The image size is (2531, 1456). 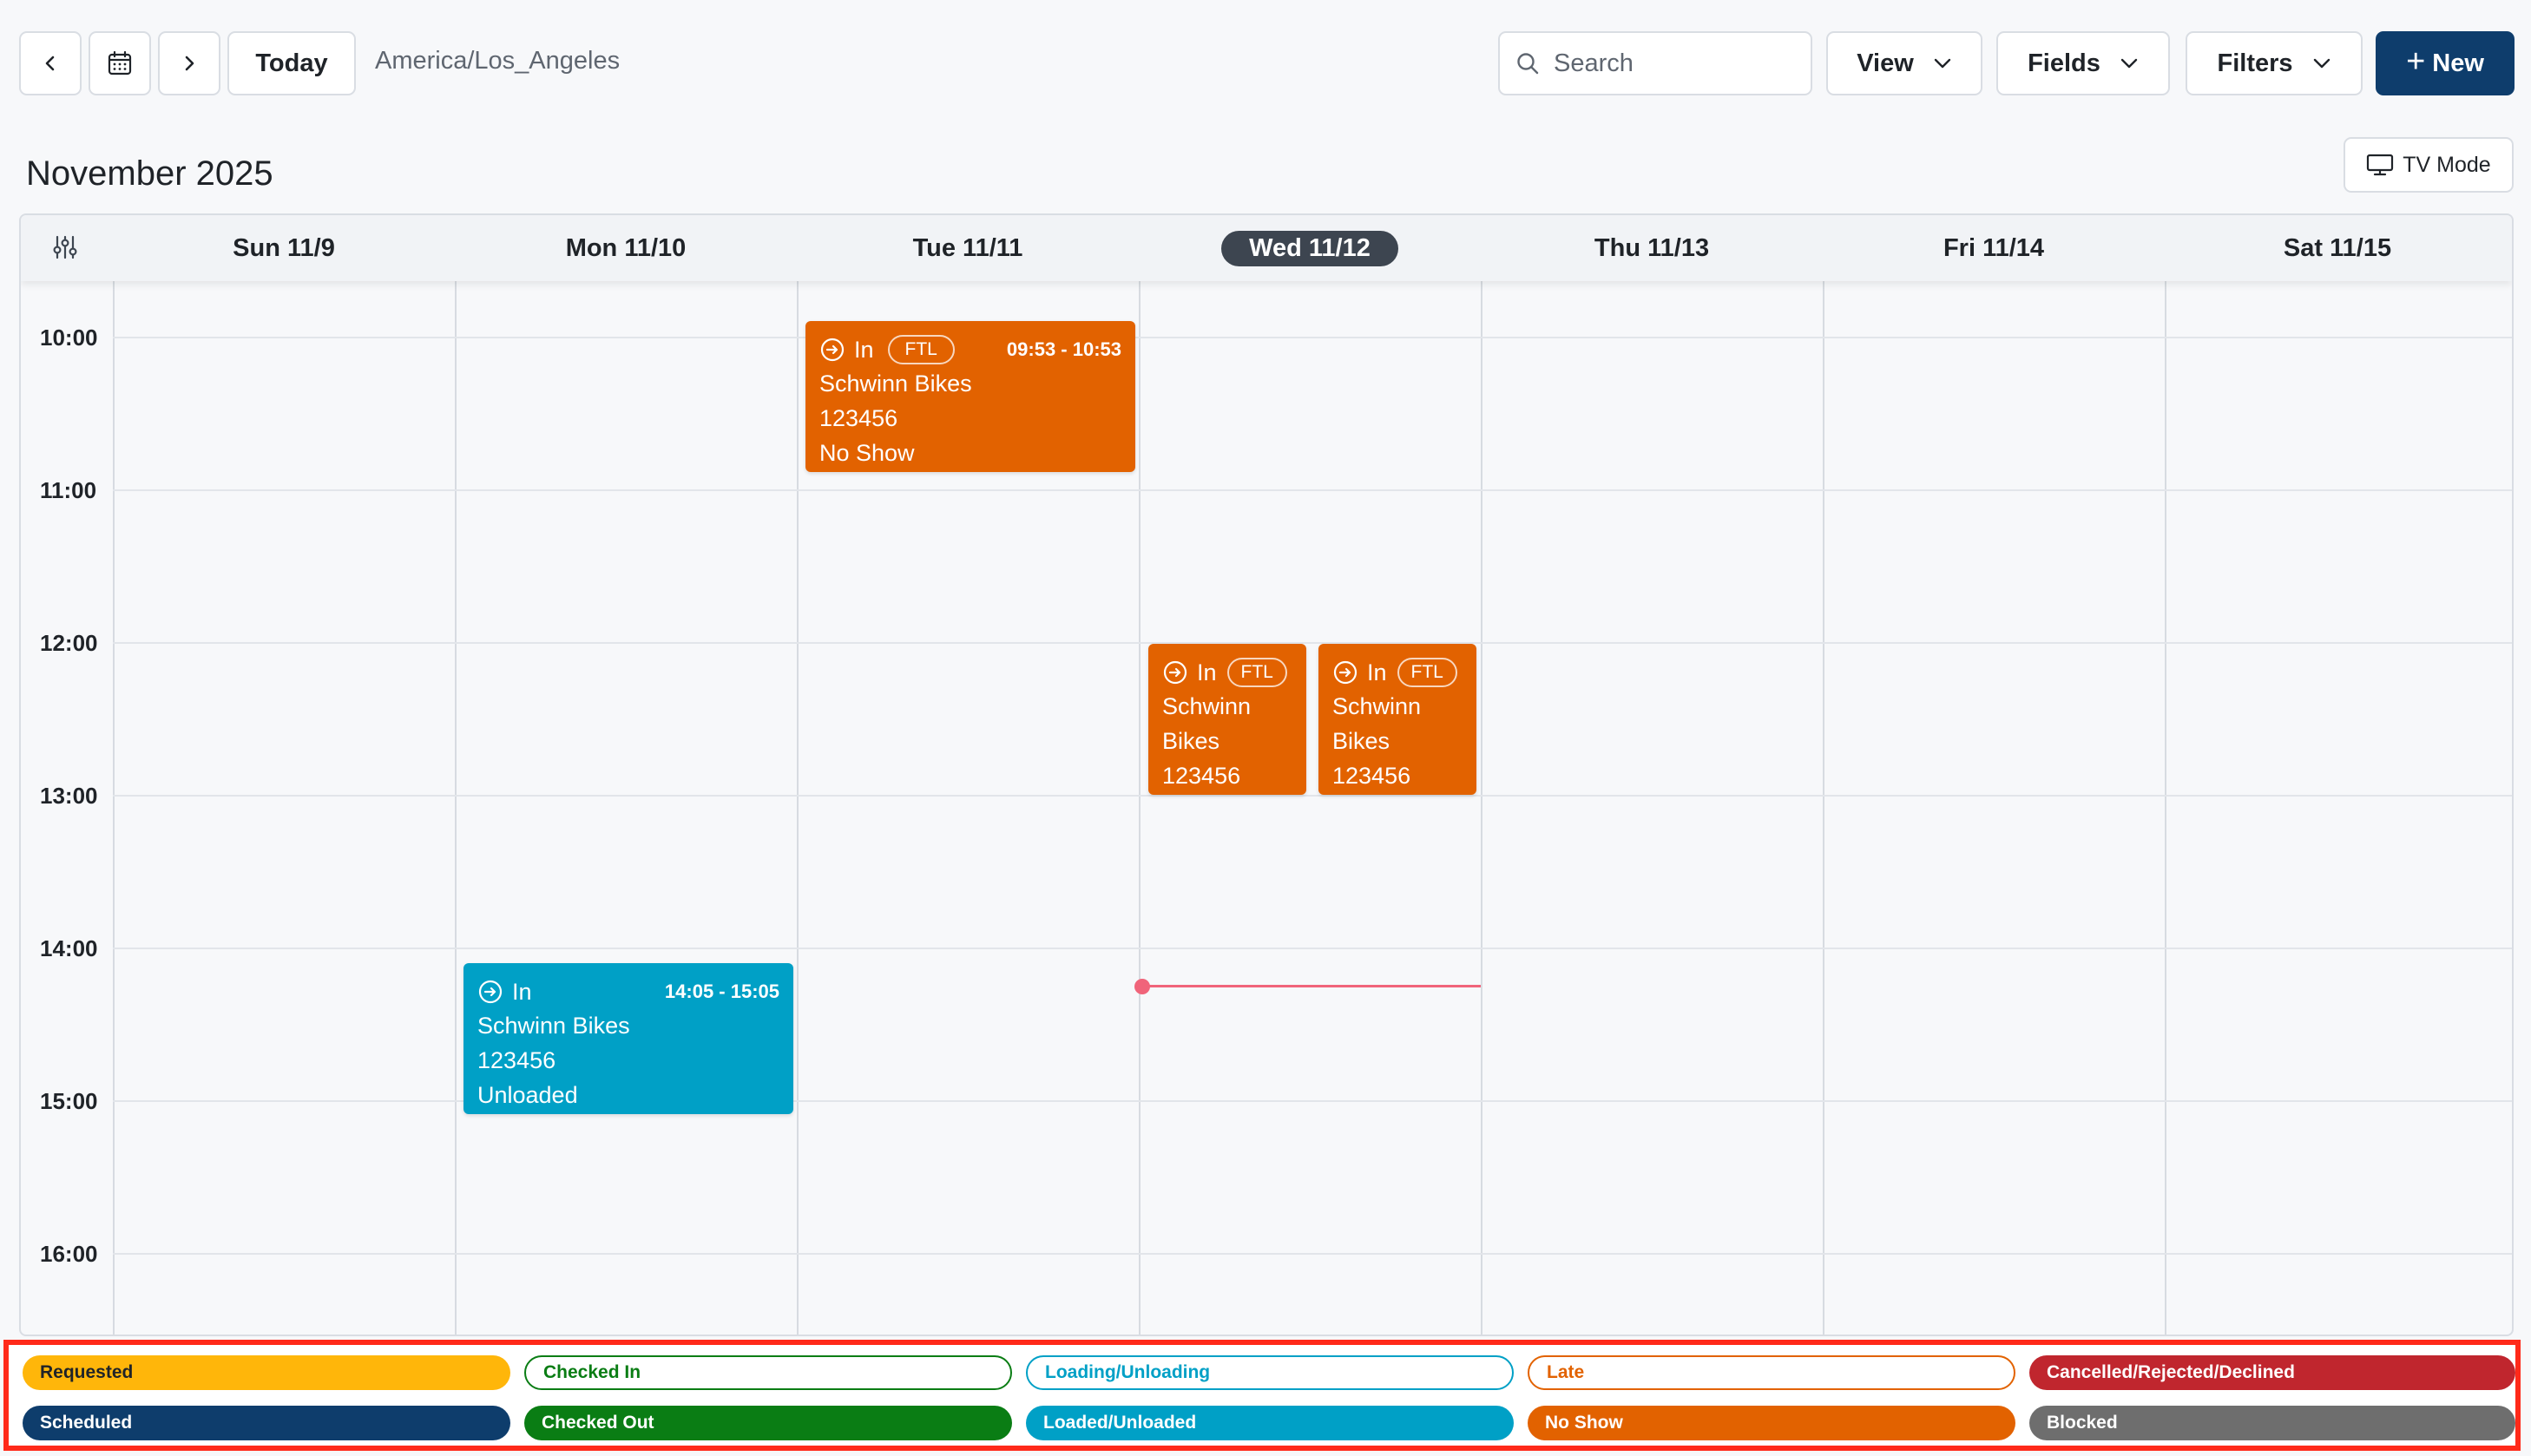 I want to click on calendar-icon, so click(x=120, y=62).